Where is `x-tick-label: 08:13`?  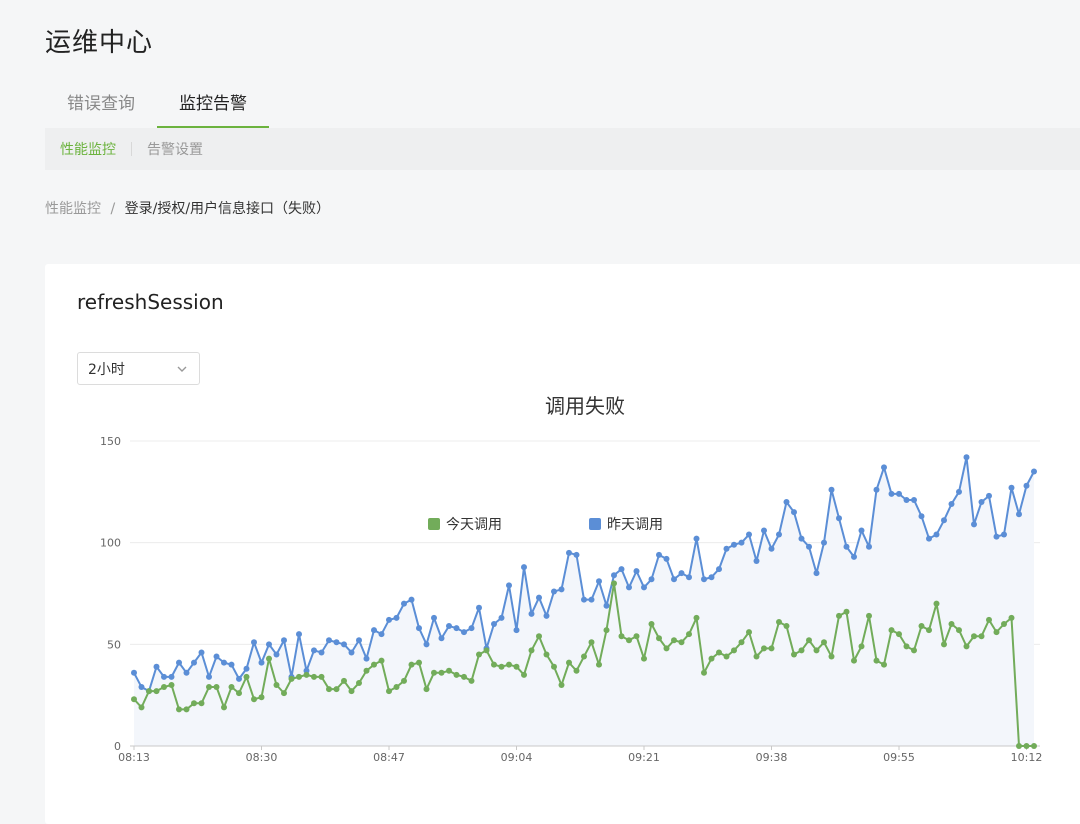
x-tick-label: 08:13 is located at coordinates (134, 757).